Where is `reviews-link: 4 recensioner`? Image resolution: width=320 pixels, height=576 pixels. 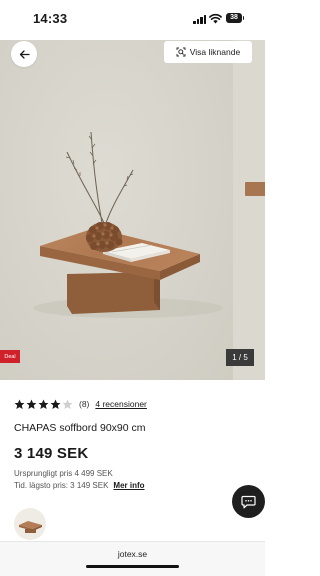
reviews-link: 4 recensioner is located at coordinates (121, 404).